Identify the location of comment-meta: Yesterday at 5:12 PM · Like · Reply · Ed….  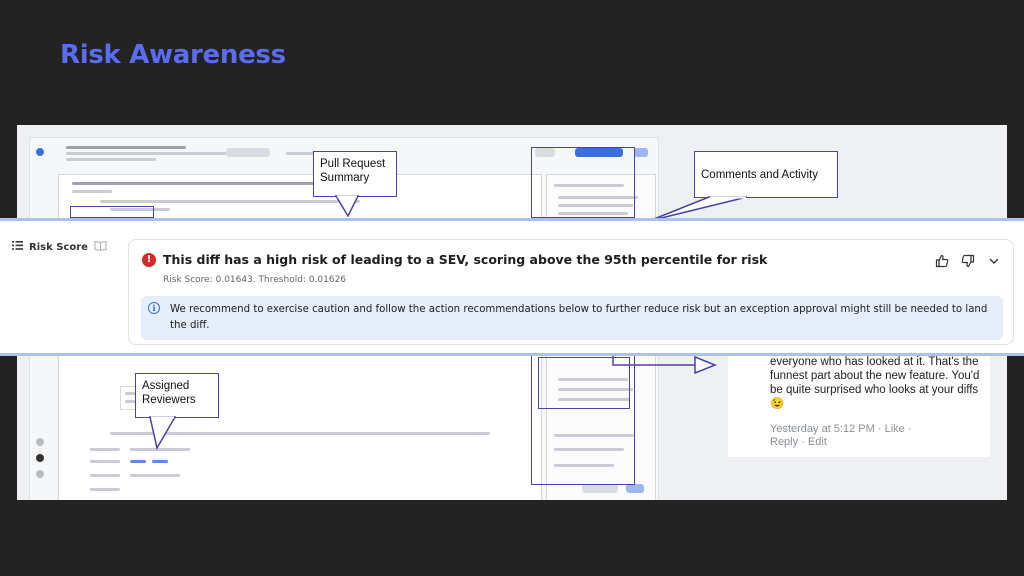
(841, 435).